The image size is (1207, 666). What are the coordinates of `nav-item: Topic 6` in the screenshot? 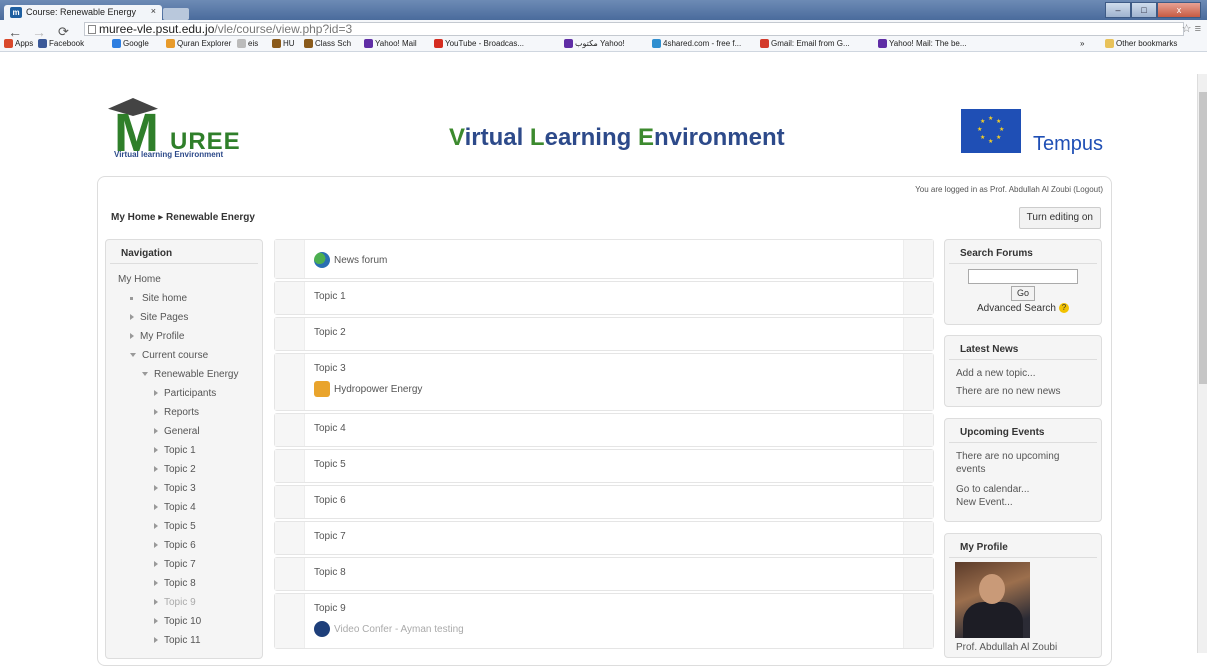 It's located at (190, 545).